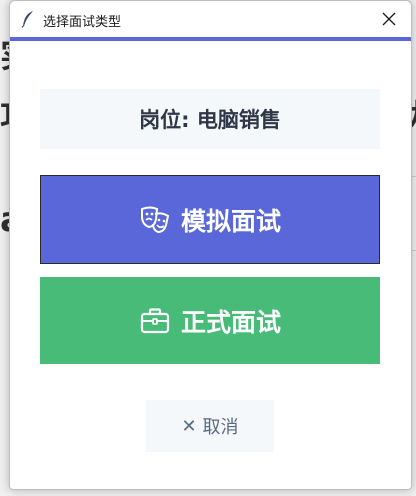 The image size is (416, 496). What do you see at coordinates (210, 119) in the screenshot?
I see `position-label: 岗位: 电脑销售` at bounding box center [210, 119].